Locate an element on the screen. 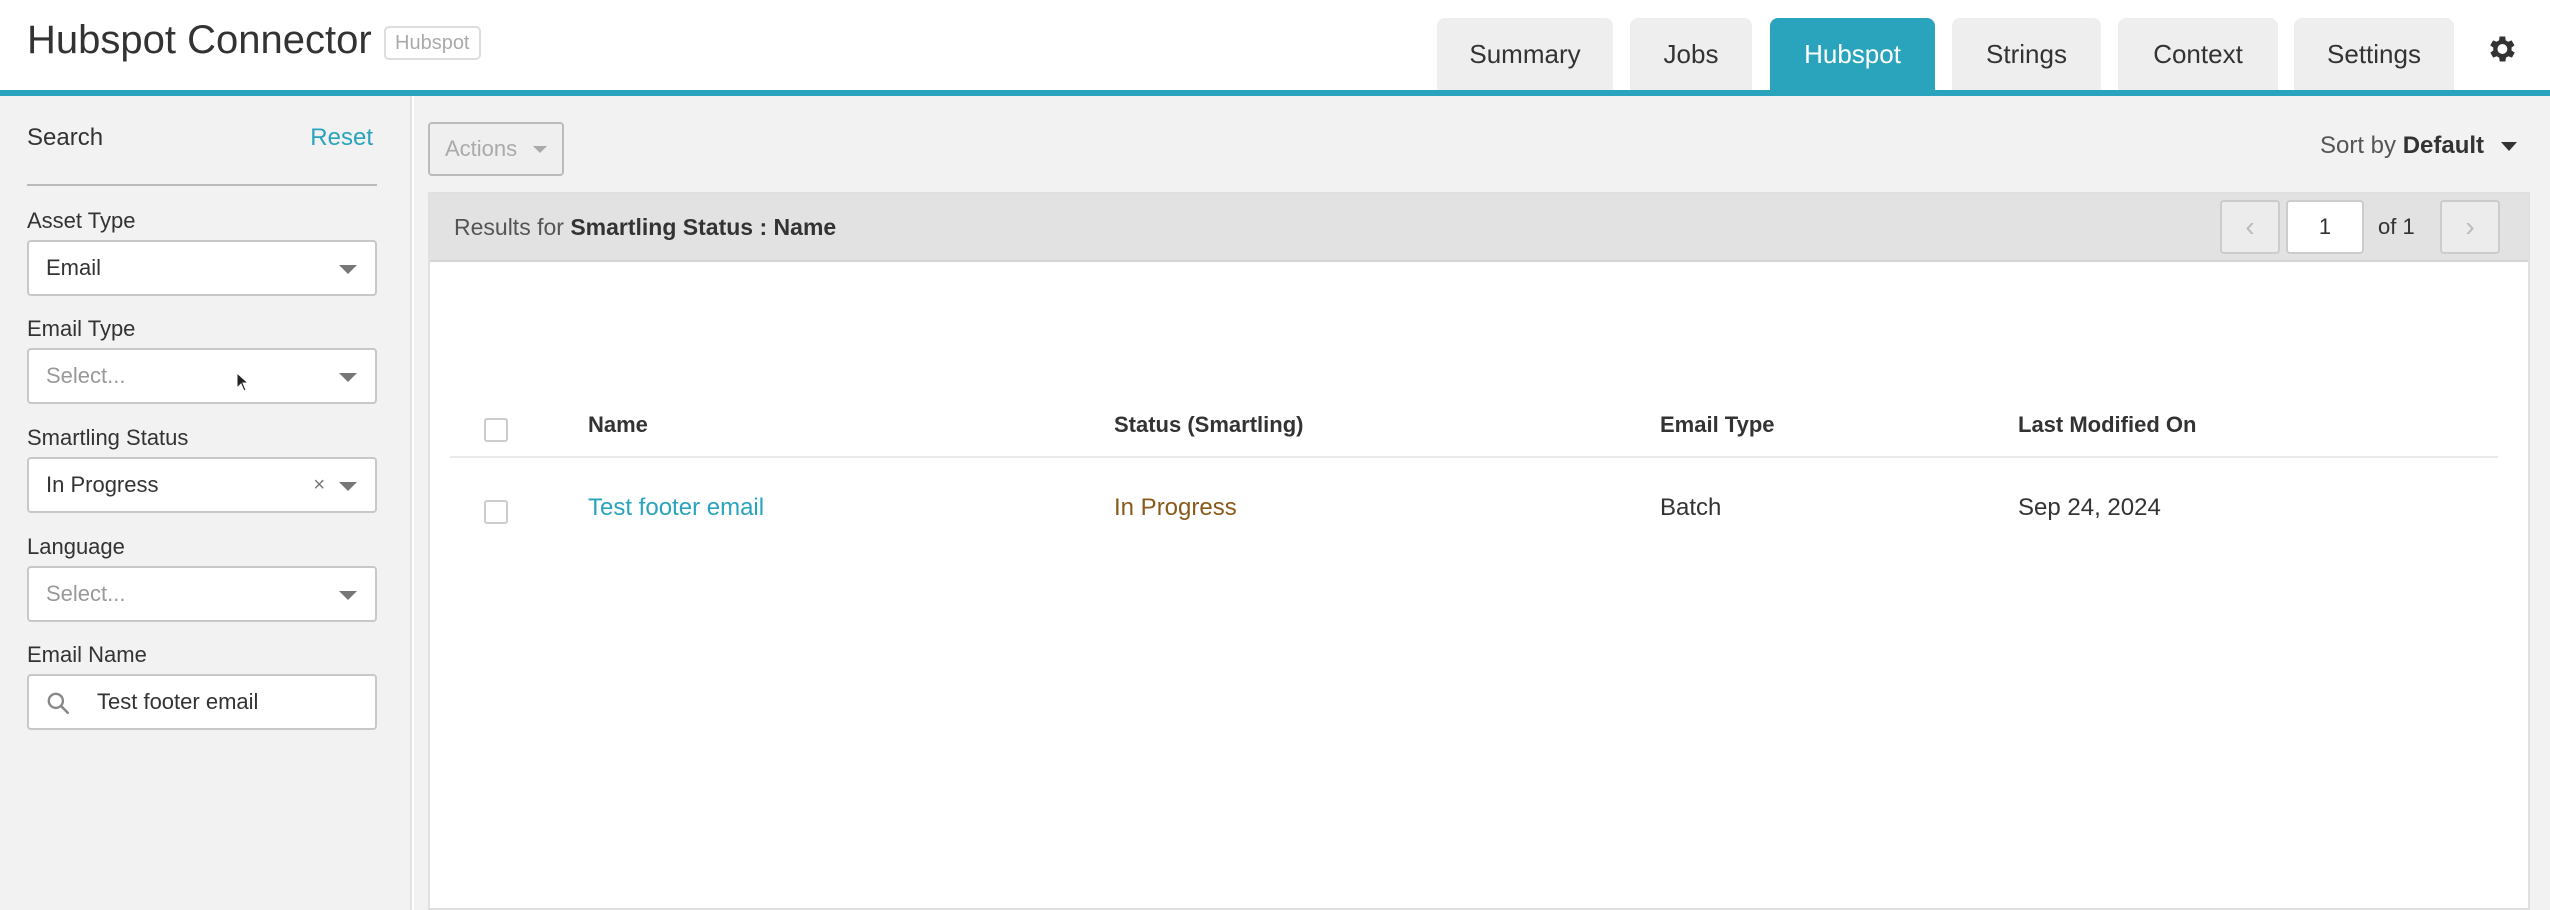  gear-icon is located at coordinates (2501, 49).